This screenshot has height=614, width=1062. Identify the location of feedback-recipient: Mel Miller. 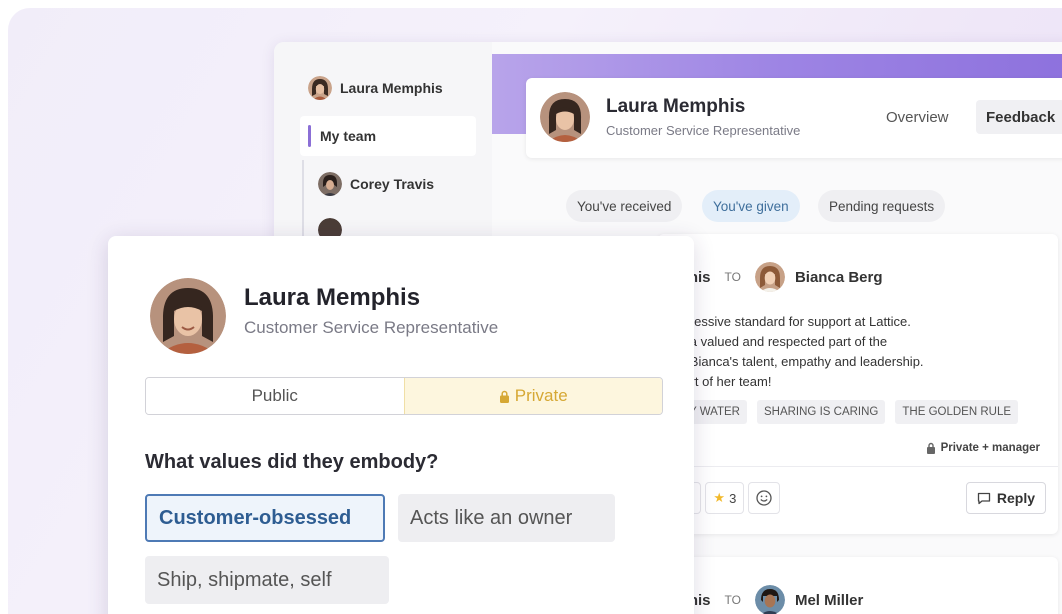
(829, 600).